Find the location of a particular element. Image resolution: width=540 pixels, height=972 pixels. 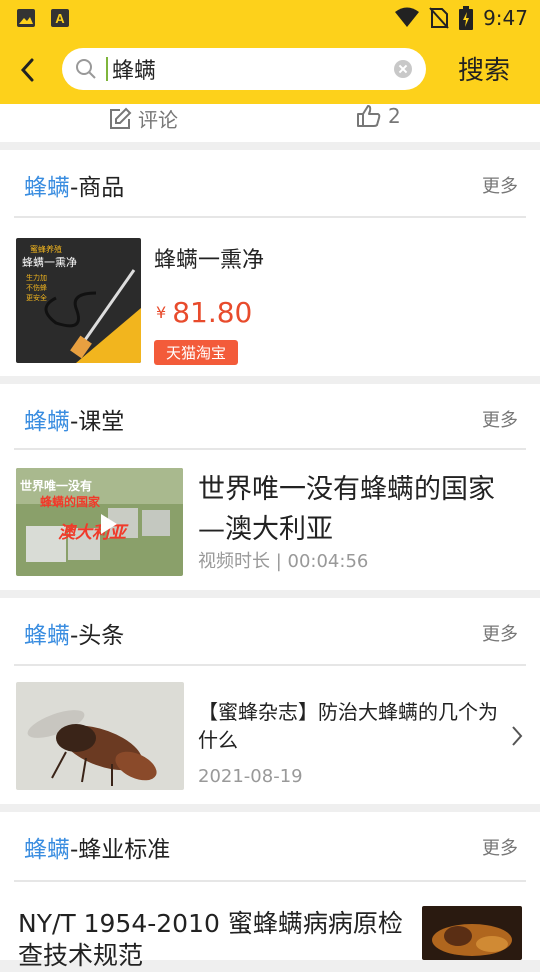

product-price: ¥81.80 is located at coordinates (204, 312).